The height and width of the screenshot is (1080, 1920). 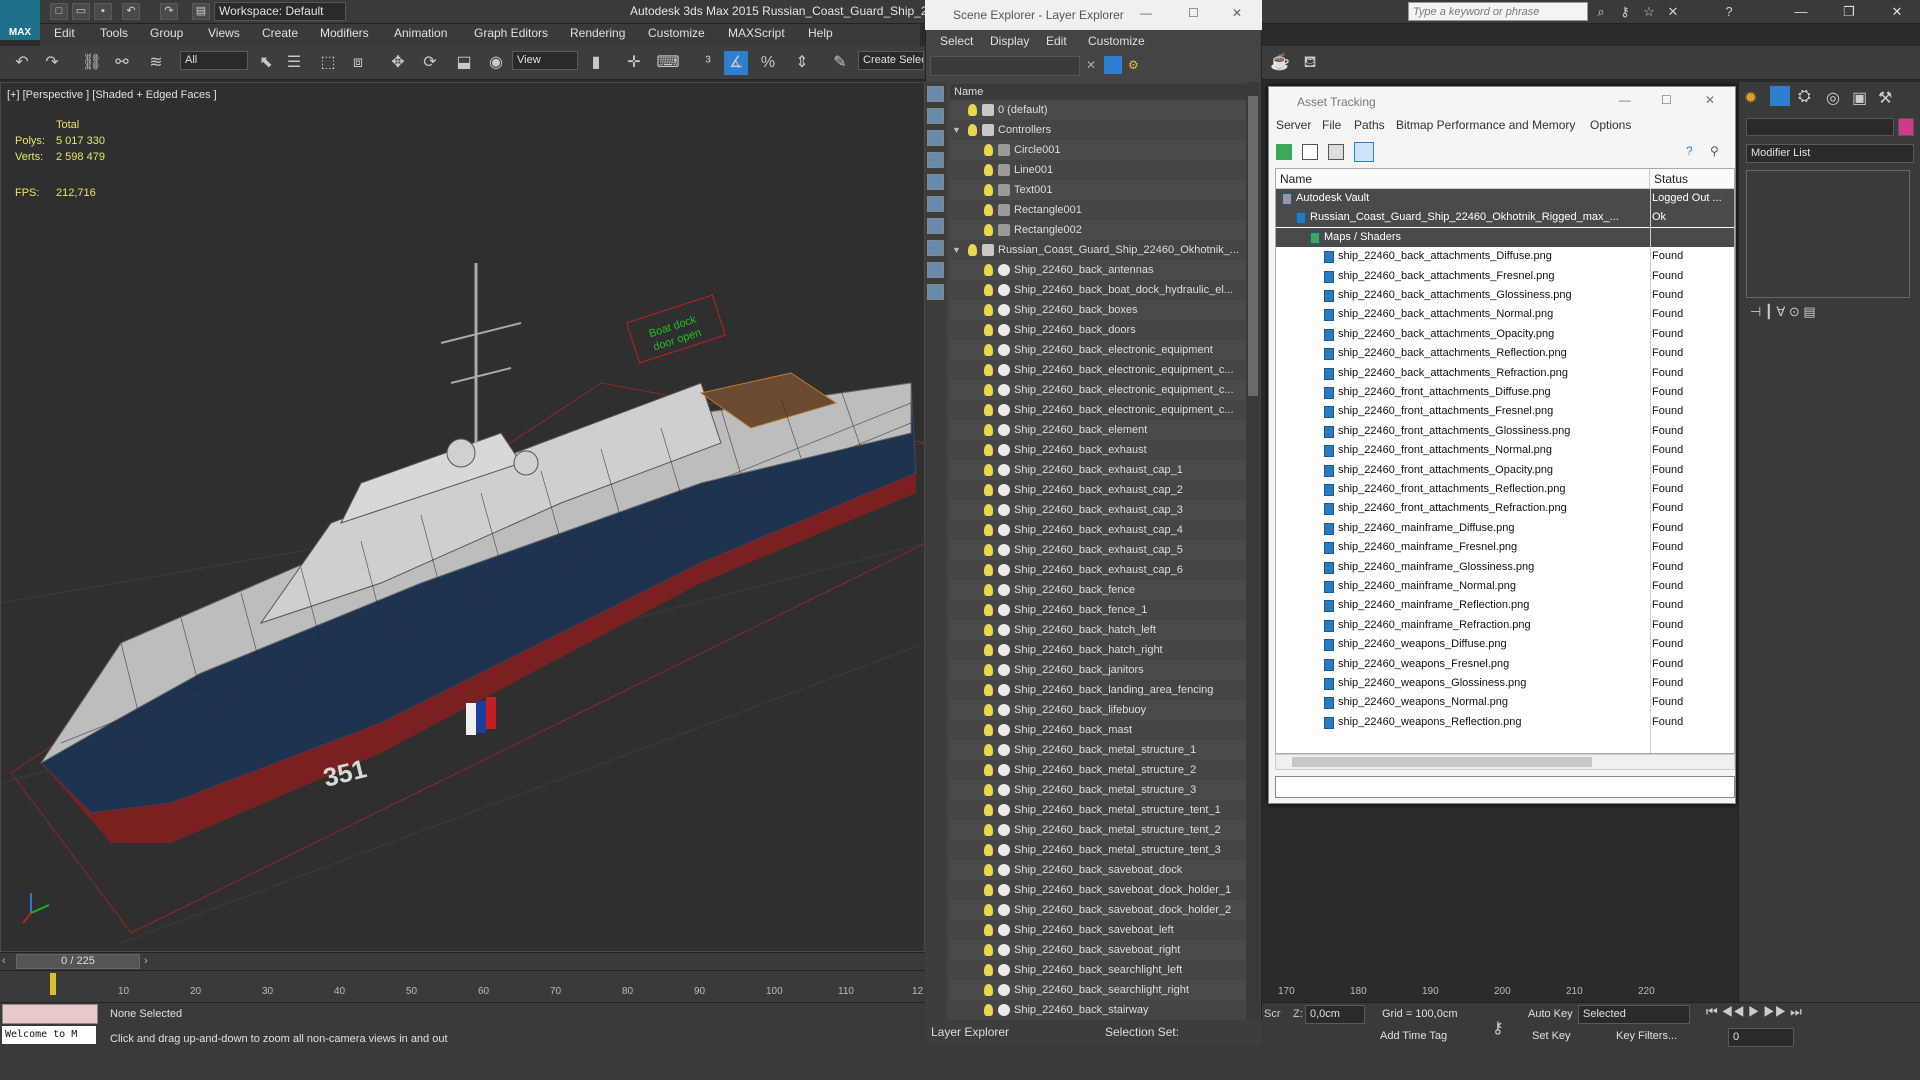 I want to click on filter-xrefs-icon, so click(x=935, y=248).